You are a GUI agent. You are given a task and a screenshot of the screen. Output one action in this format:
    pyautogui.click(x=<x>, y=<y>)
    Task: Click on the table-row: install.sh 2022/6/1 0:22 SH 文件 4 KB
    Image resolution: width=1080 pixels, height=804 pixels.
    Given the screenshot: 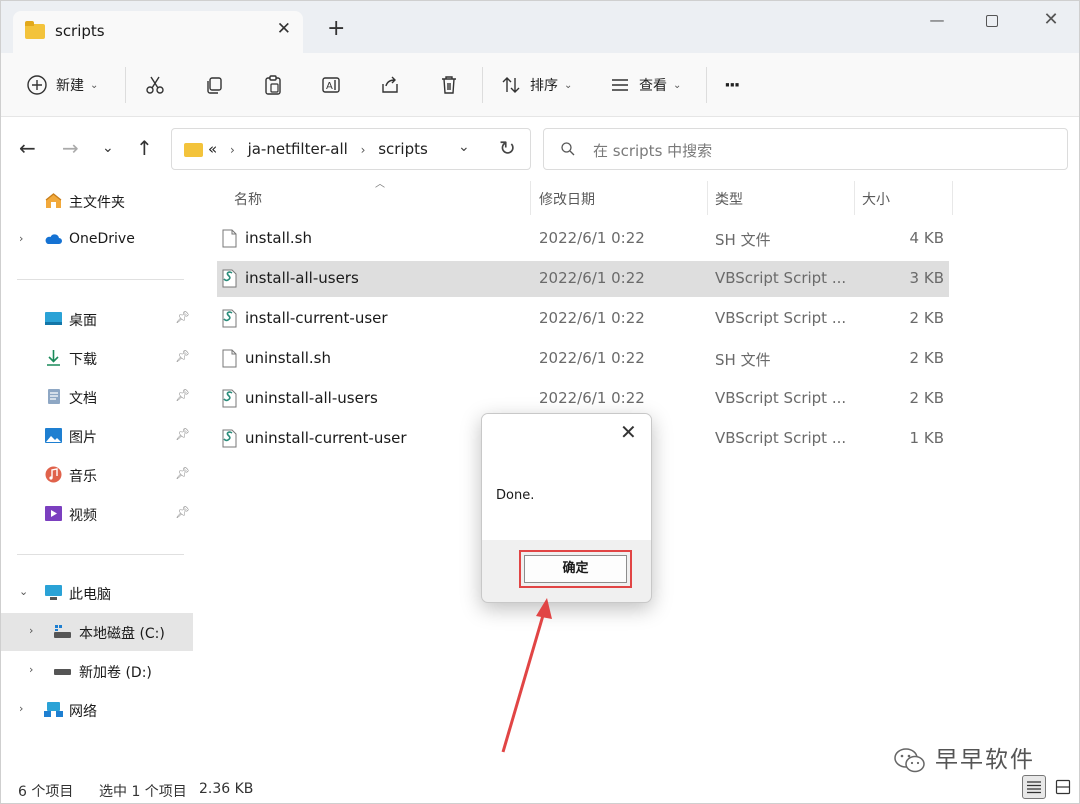 What is the action you would take?
    pyautogui.click(x=583, y=239)
    